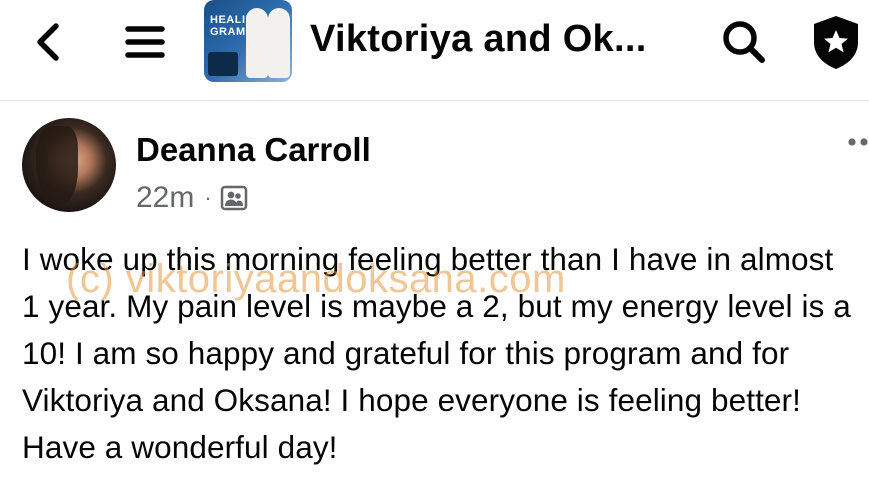 This screenshot has height=482, width=869. Describe the element at coordinates (257, 43) in the screenshot. I see `thumbnail-figure-left` at that location.